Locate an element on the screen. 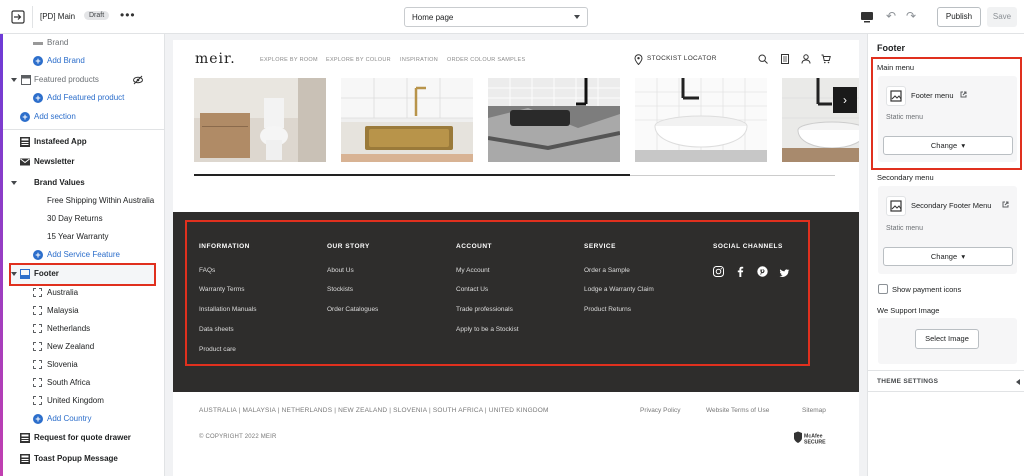  sidebar-item-brand-value: 15 Year Warranty is located at coordinates (83, 237).